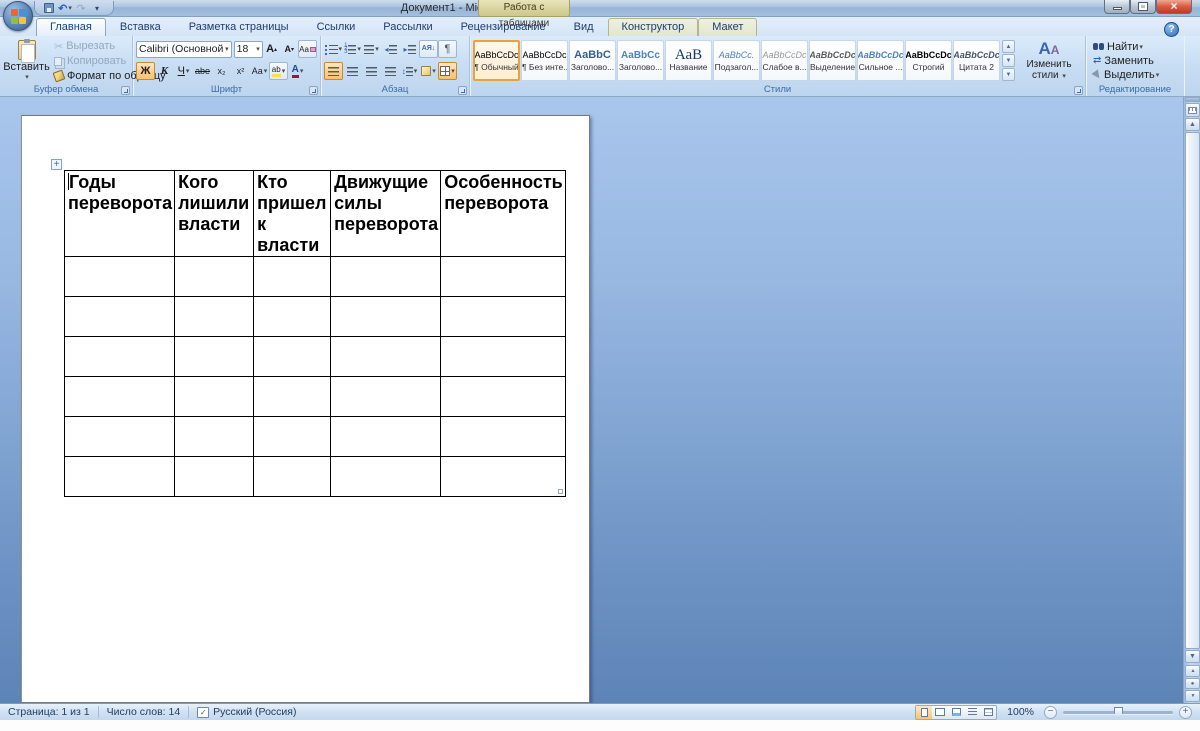 The image size is (1200, 731). What do you see at coordinates (976, 60) in the screenshot?
I see `style-card-11: AaBbCcDc Цитата 2` at bounding box center [976, 60].